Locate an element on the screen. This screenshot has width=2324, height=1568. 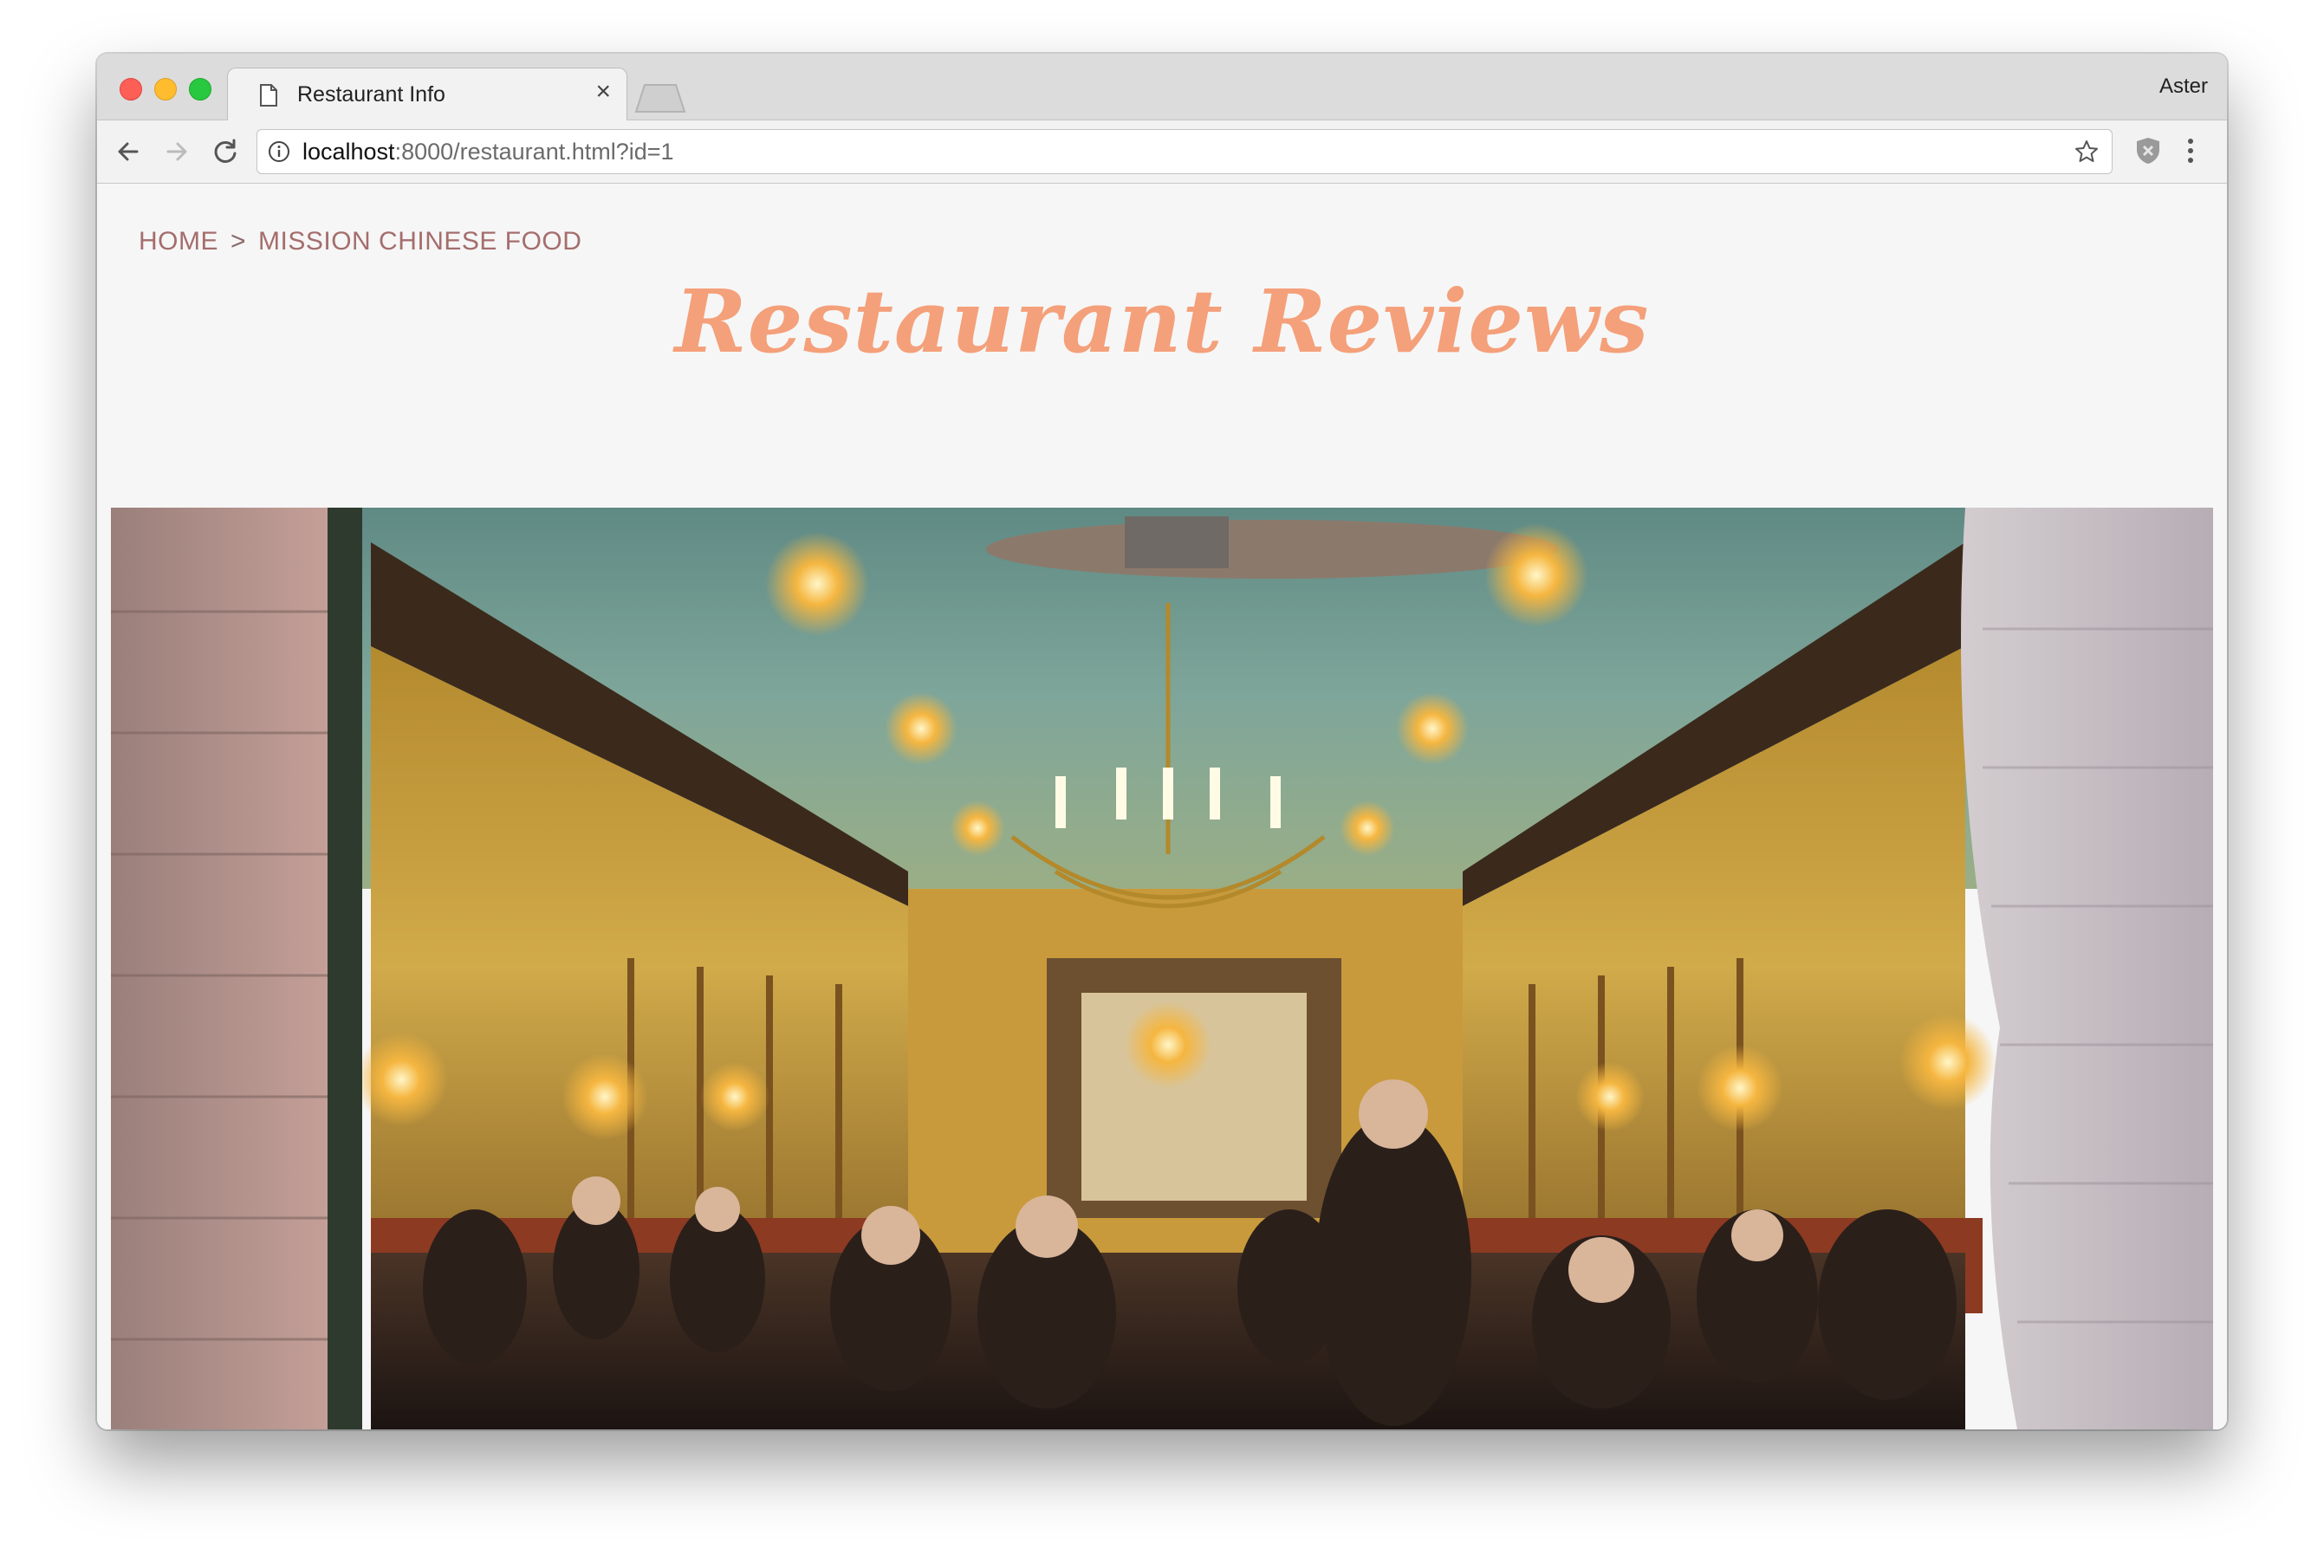
url-path: :8000/restaurant.html?id=1 is located at coordinates (534, 152).